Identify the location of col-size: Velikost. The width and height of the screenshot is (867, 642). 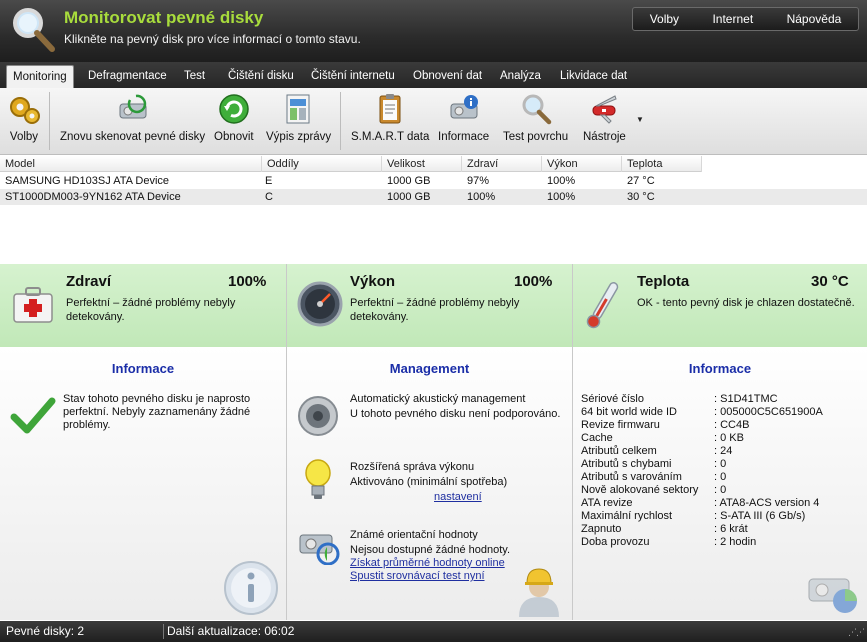
(422, 164).